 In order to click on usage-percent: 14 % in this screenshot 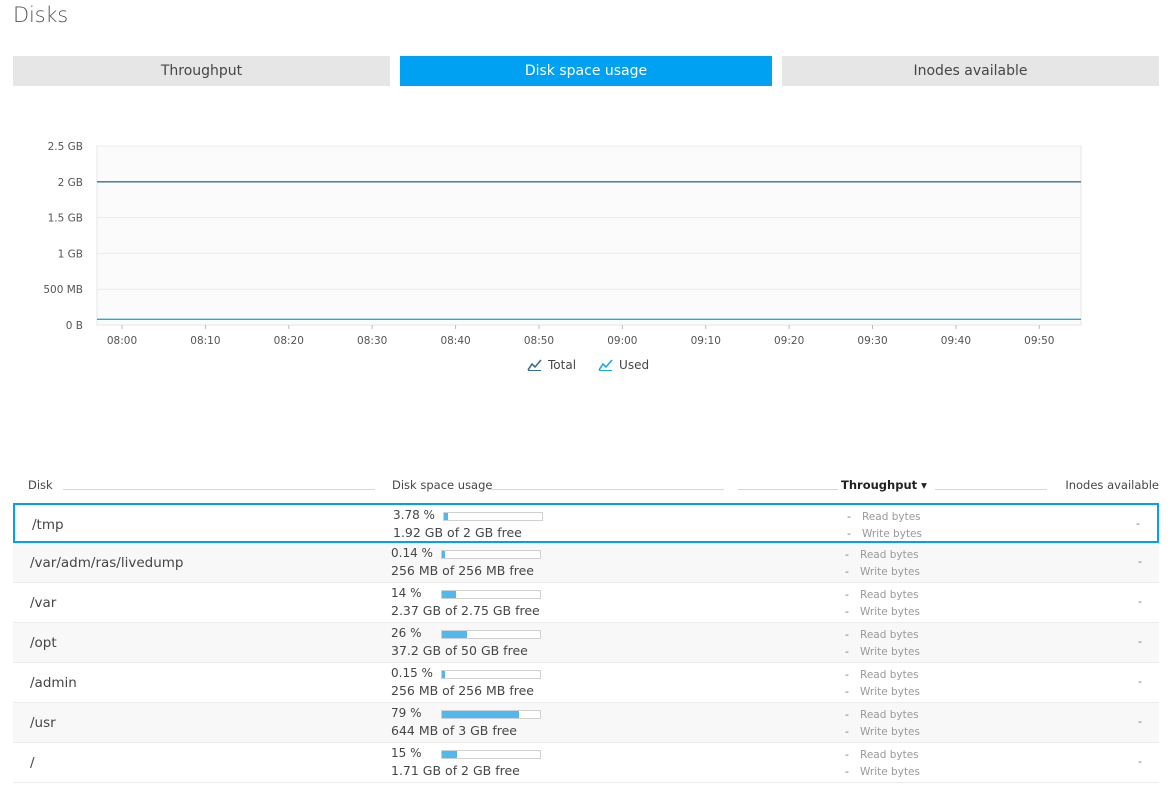, I will do `click(406, 593)`.